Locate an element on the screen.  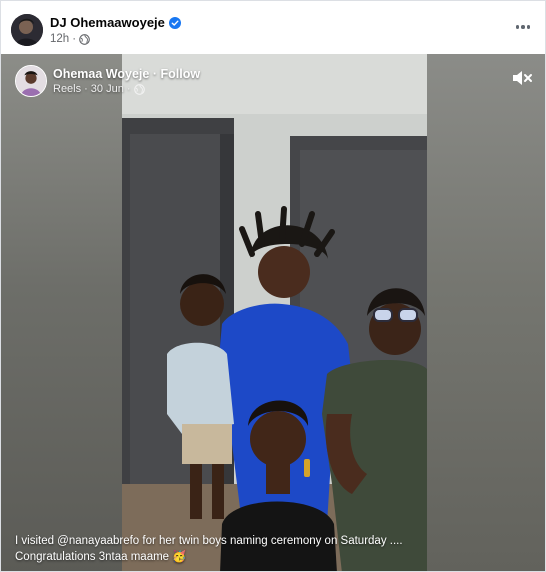
more-options-button is located at coordinates (523, 27).